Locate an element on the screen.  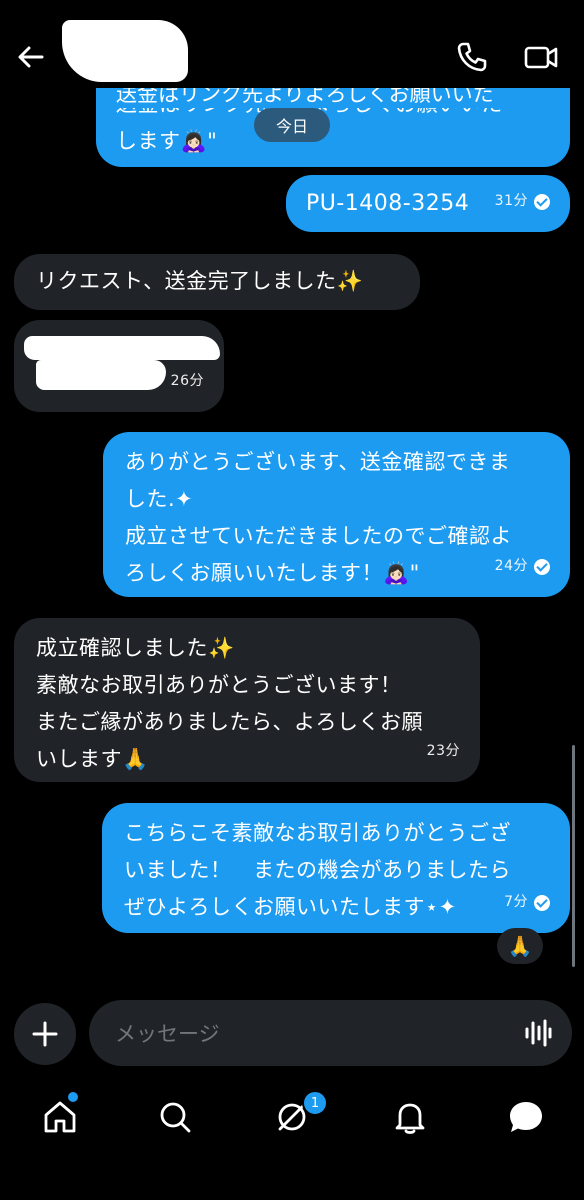
message-meta: 7分 is located at coordinates (527, 902).